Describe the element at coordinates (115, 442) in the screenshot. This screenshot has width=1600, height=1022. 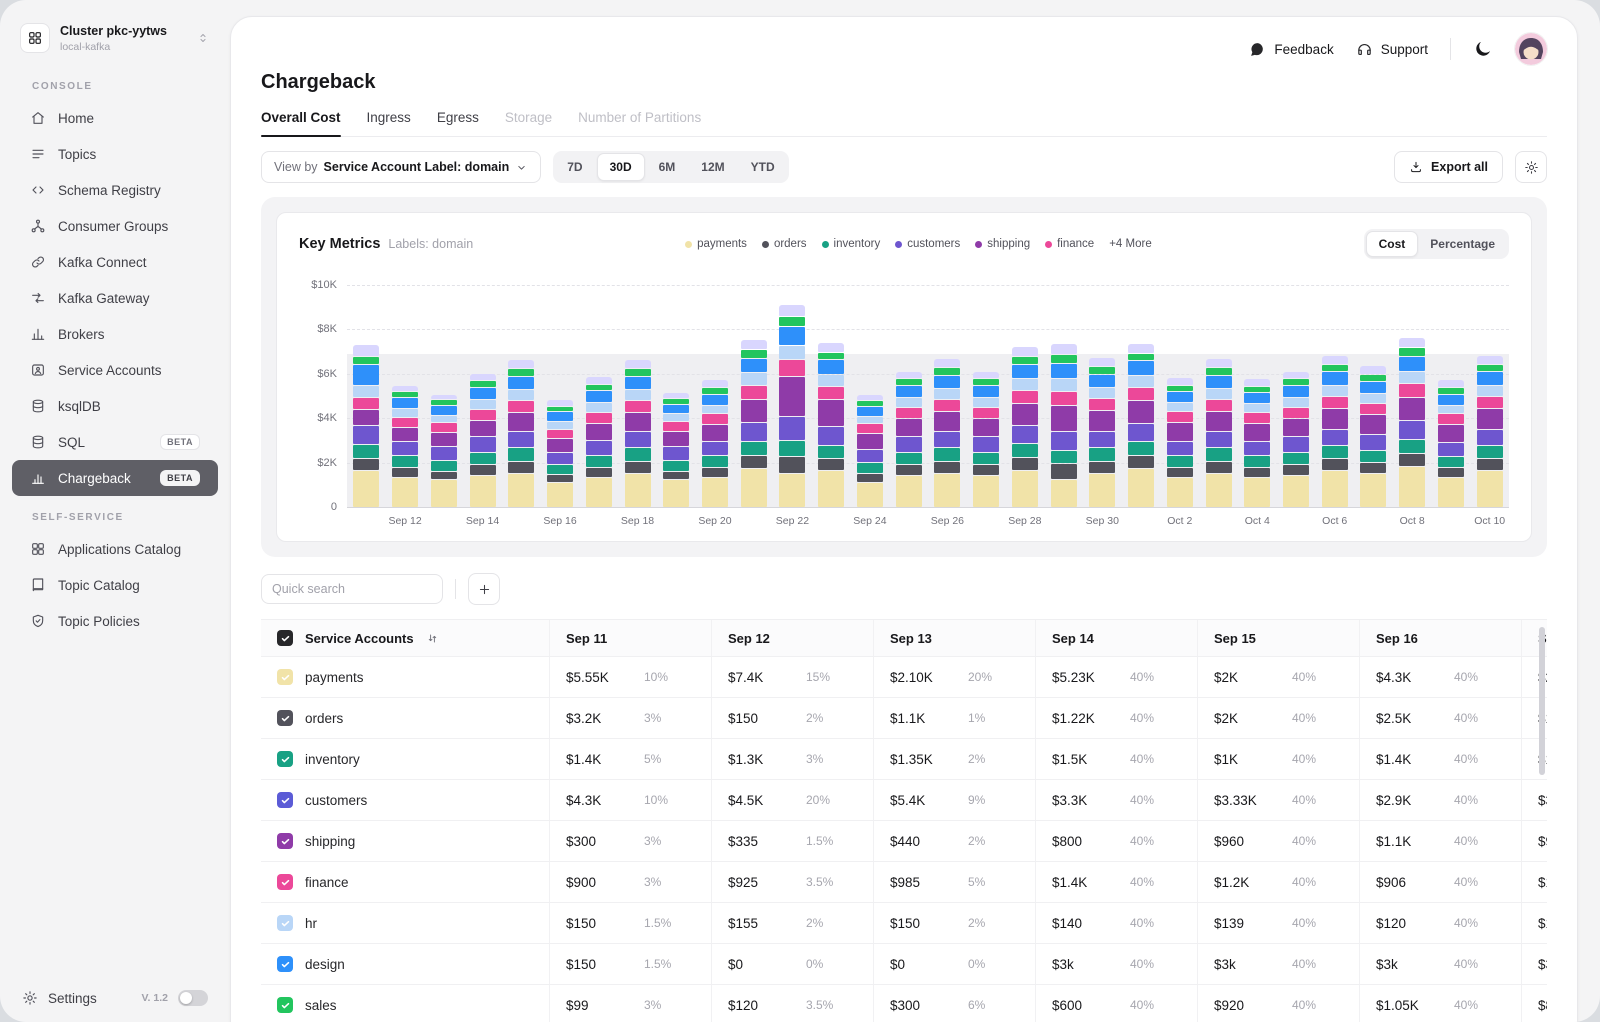
I see `sidebar-item-sql: SQL BETA` at that location.